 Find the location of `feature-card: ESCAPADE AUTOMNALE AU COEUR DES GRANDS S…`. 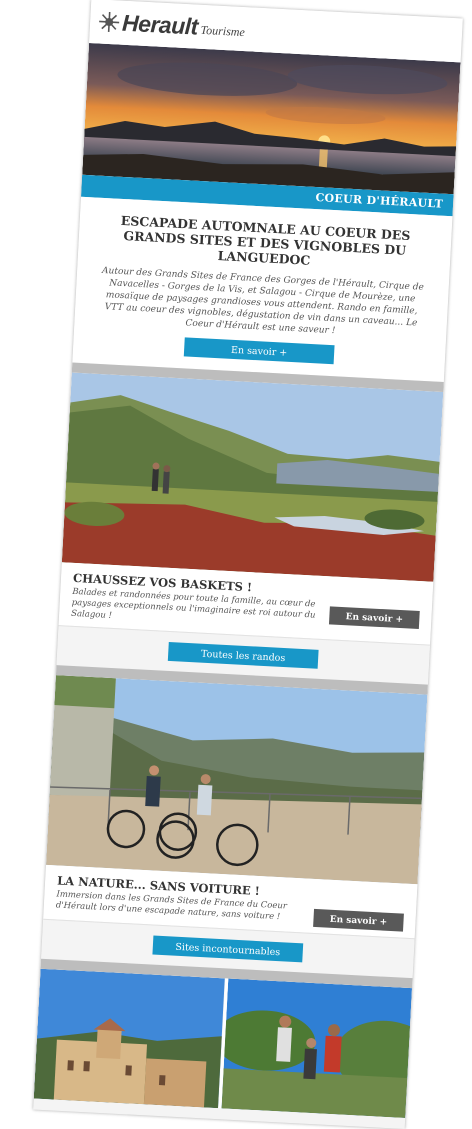

feature-card: ESCAPADE AUTOMNALE AU COEUR DES GRANDS S… is located at coordinates (262, 289).